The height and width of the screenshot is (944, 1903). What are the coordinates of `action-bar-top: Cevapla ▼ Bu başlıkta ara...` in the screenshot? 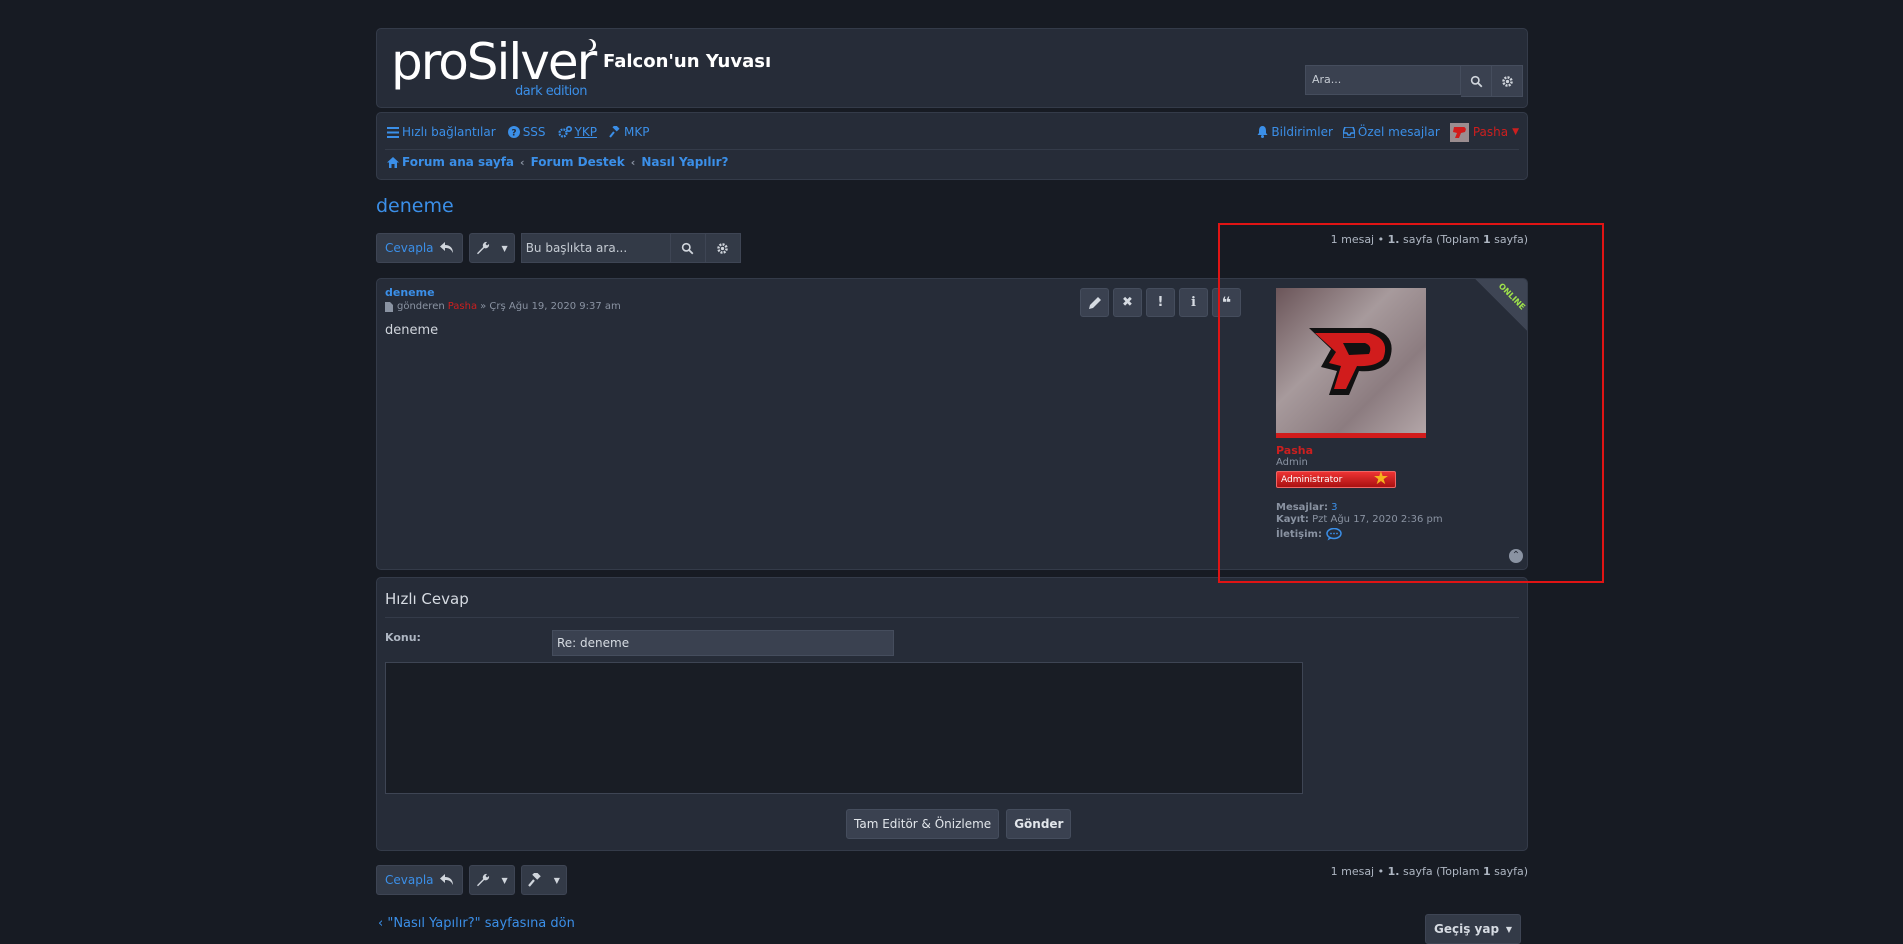 It's located at (558, 248).